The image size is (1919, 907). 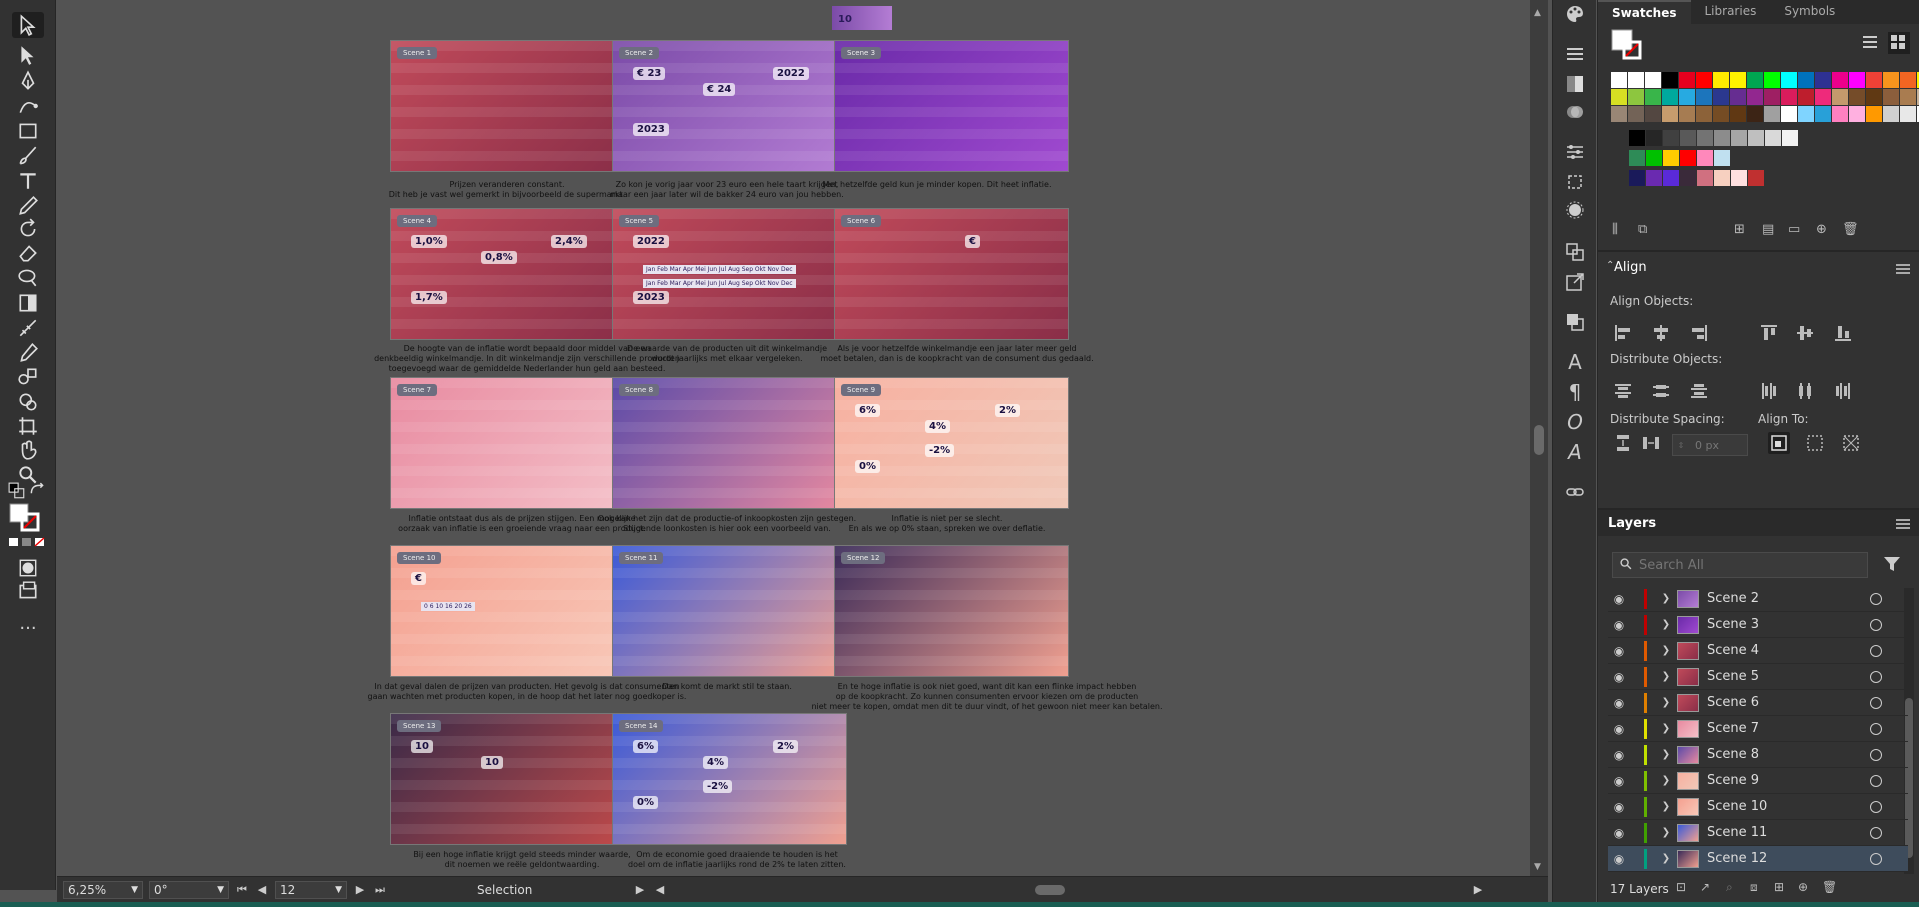 What do you see at coordinates (28, 328) in the screenshot?
I see `mesh-tool-icon` at bounding box center [28, 328].